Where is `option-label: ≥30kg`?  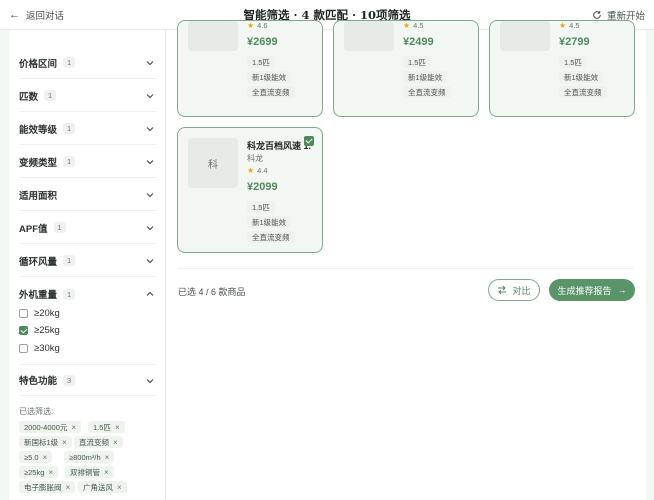 option-label: ≥30kg is located at coordinates (47, 348).